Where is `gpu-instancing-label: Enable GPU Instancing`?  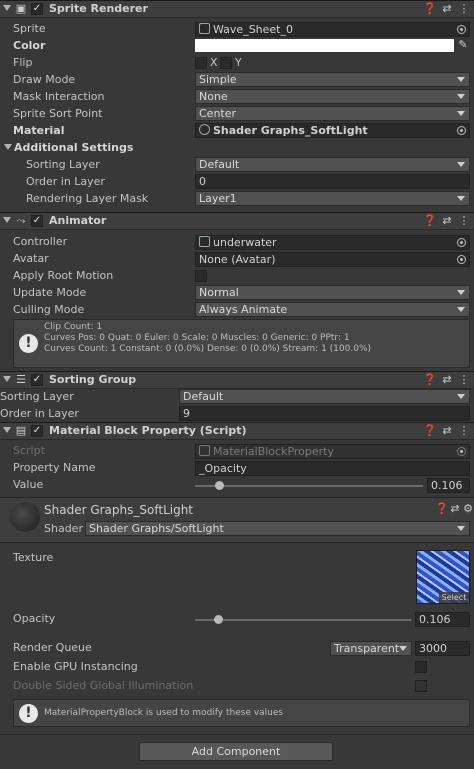
gpu-instancing-label: Enable GPU Instancing is located at coordinates (75, 666).